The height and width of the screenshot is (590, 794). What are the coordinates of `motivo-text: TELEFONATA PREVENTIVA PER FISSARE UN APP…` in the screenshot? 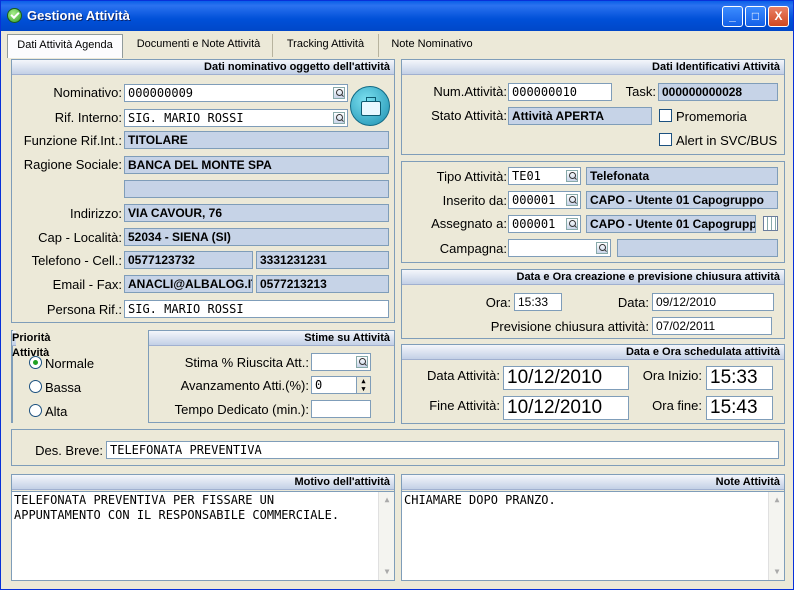 It's located at (177, 507).